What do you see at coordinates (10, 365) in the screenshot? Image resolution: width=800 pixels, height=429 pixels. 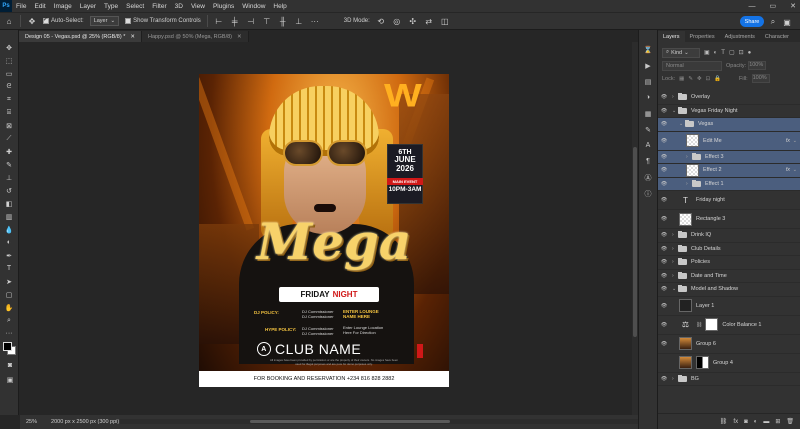 I see `quick-mask-icon: ◙` at bounding box center [10, 365].